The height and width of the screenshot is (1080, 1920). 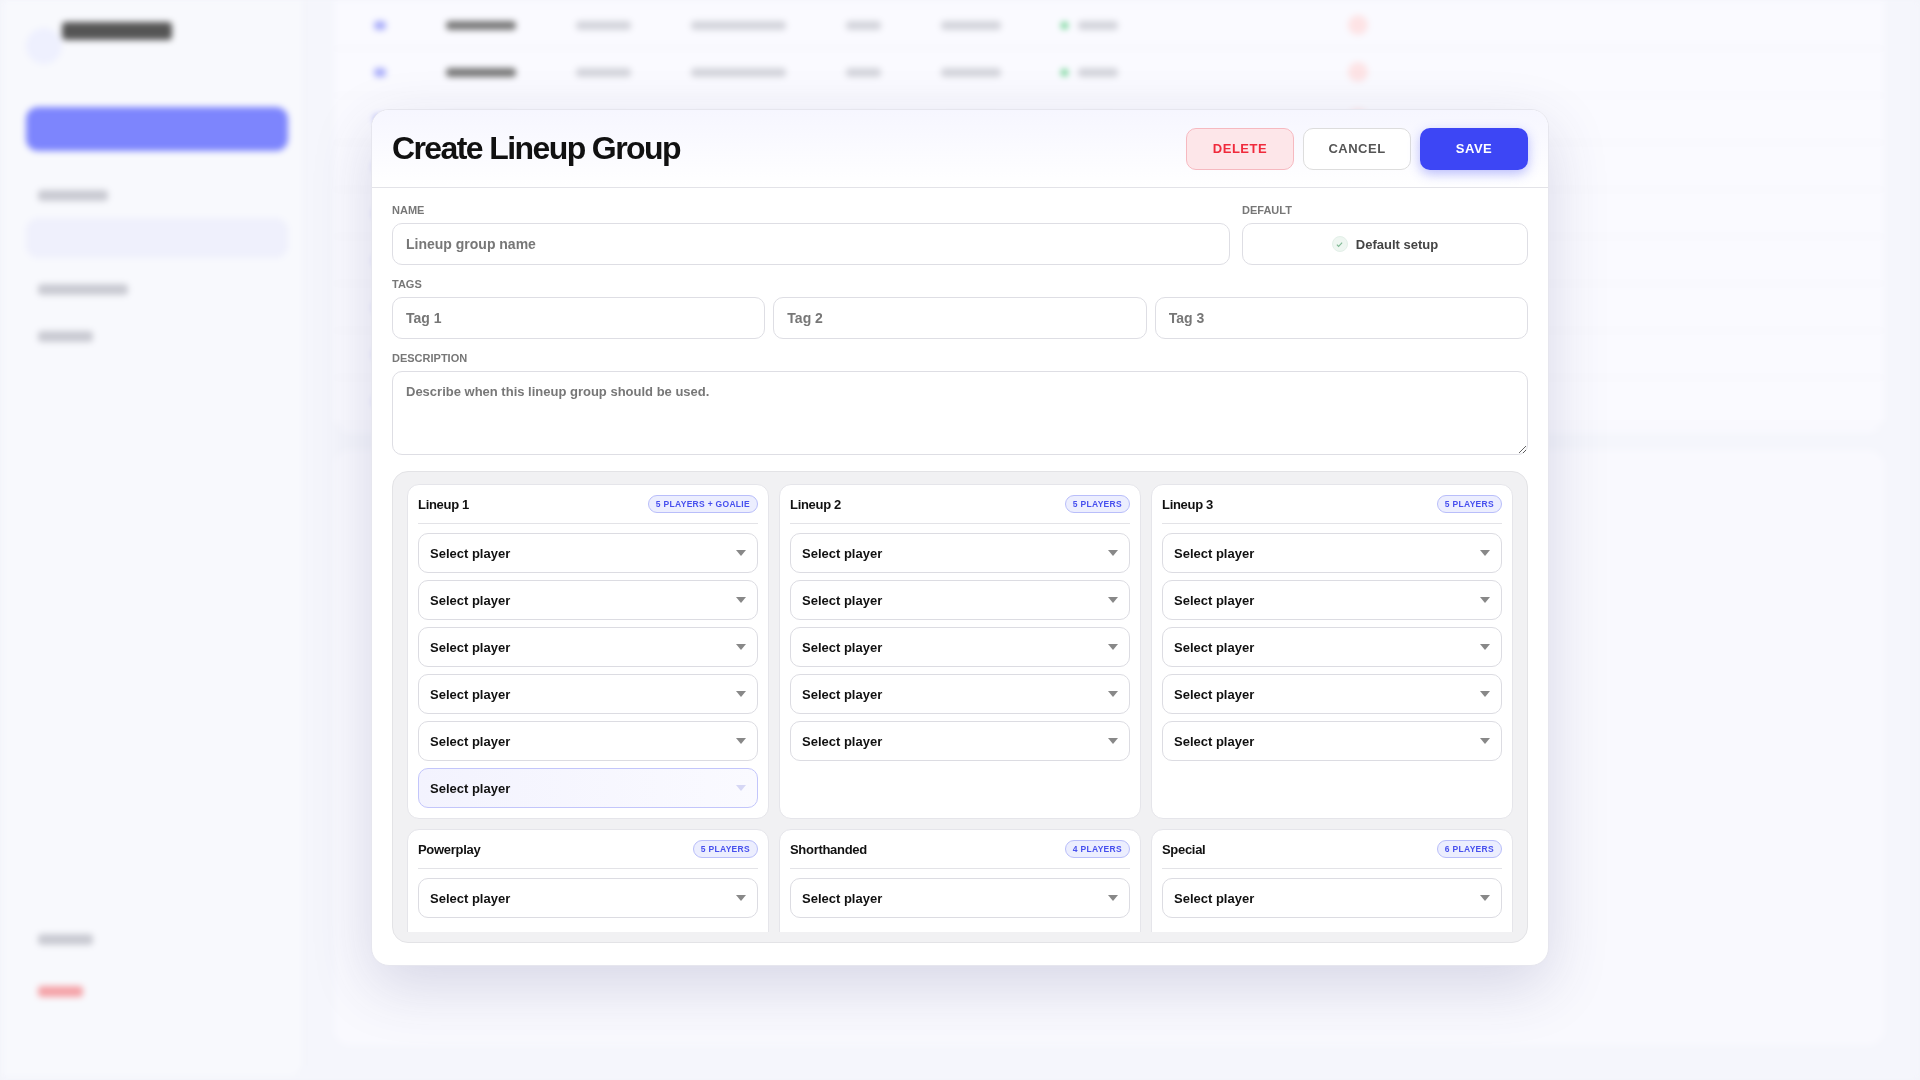 What do you see at coordinates (1184, 849) in the screenshot?
I see `lineup-title: Special` at bounding box center [1184, 849].